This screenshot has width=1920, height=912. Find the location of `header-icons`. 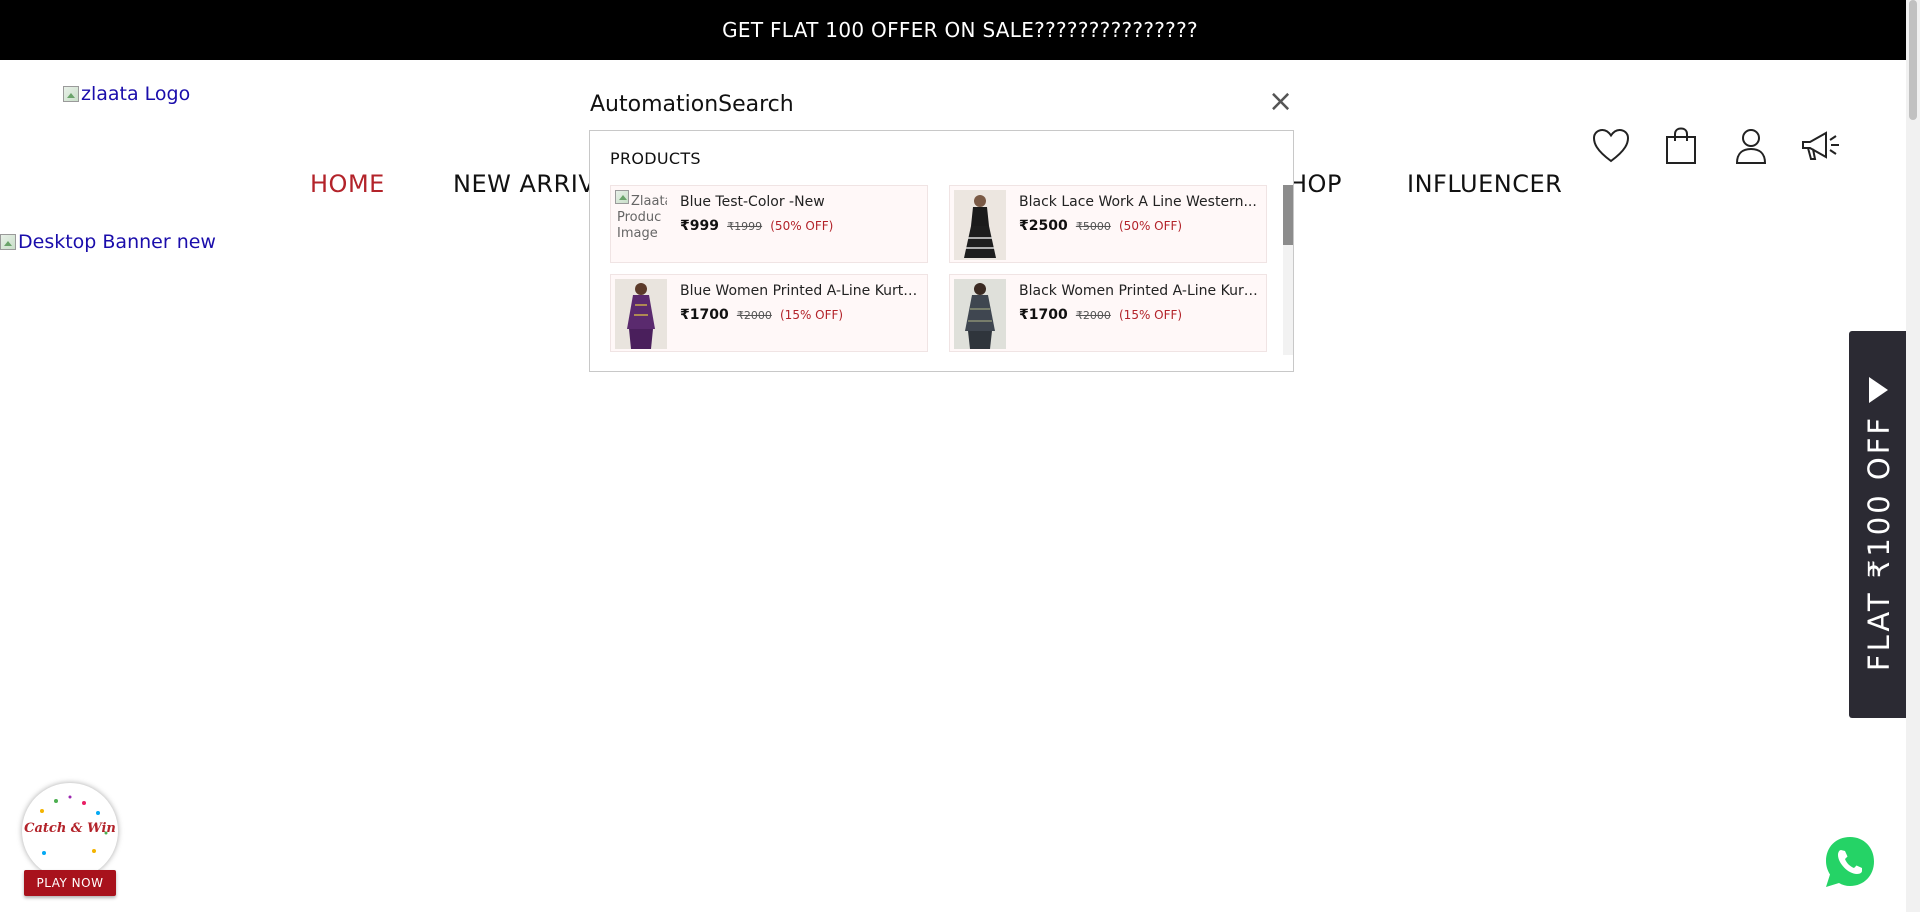

header-icons is located at coordinates (1716, 146).